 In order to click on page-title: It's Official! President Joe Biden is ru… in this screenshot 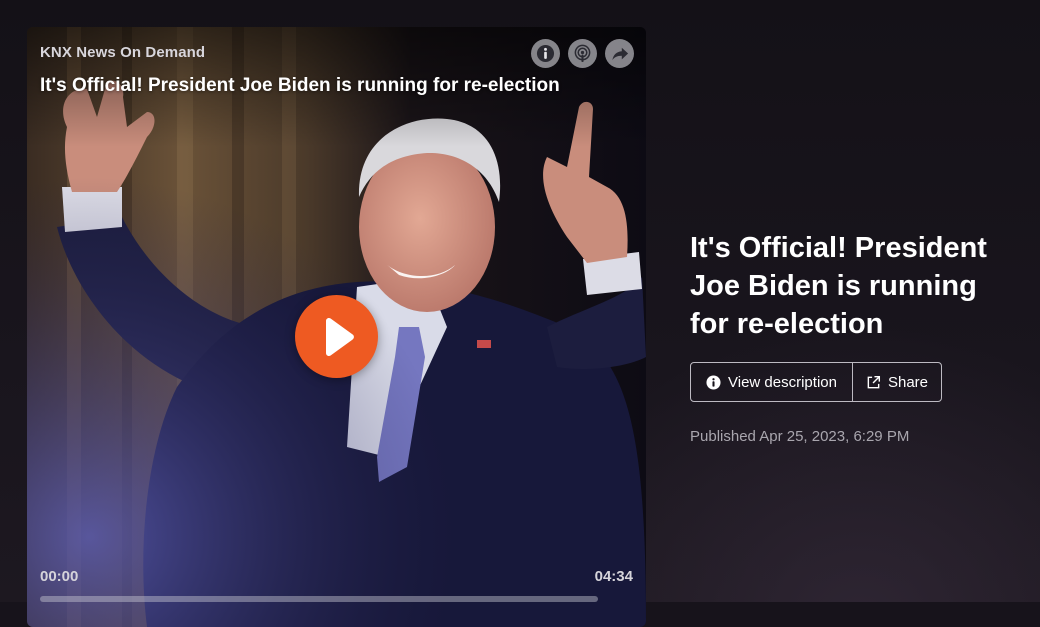, I will do `click(838, 286)`.